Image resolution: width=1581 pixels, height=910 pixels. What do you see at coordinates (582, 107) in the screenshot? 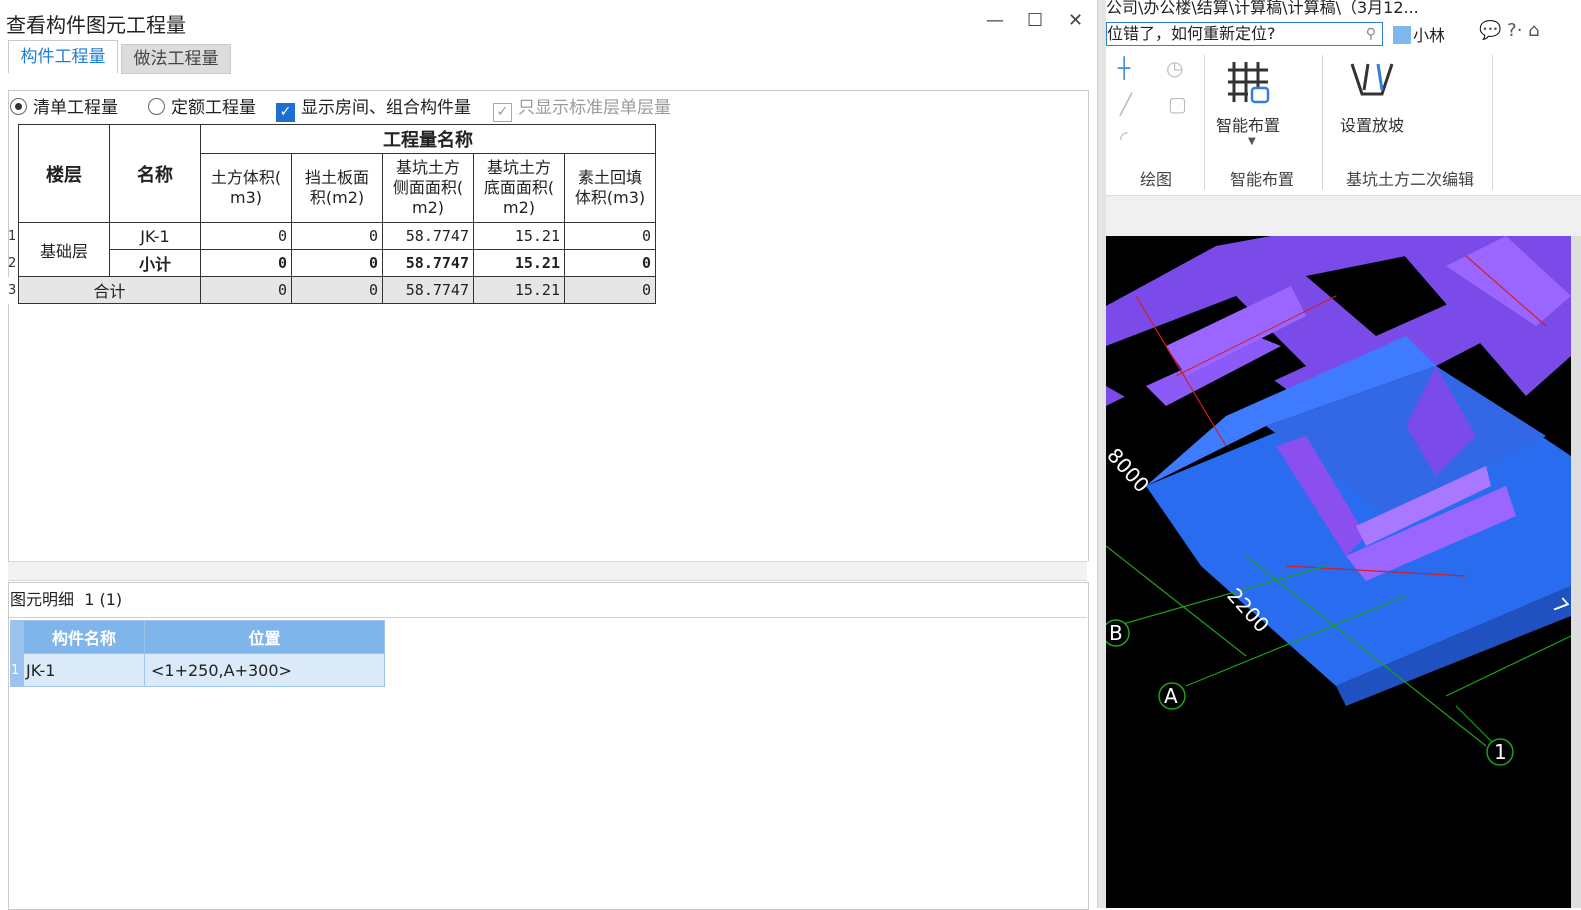
I see `checkbox-std-floor: ✓ 只显示标准层单层量` at bounding box center [582, 107].